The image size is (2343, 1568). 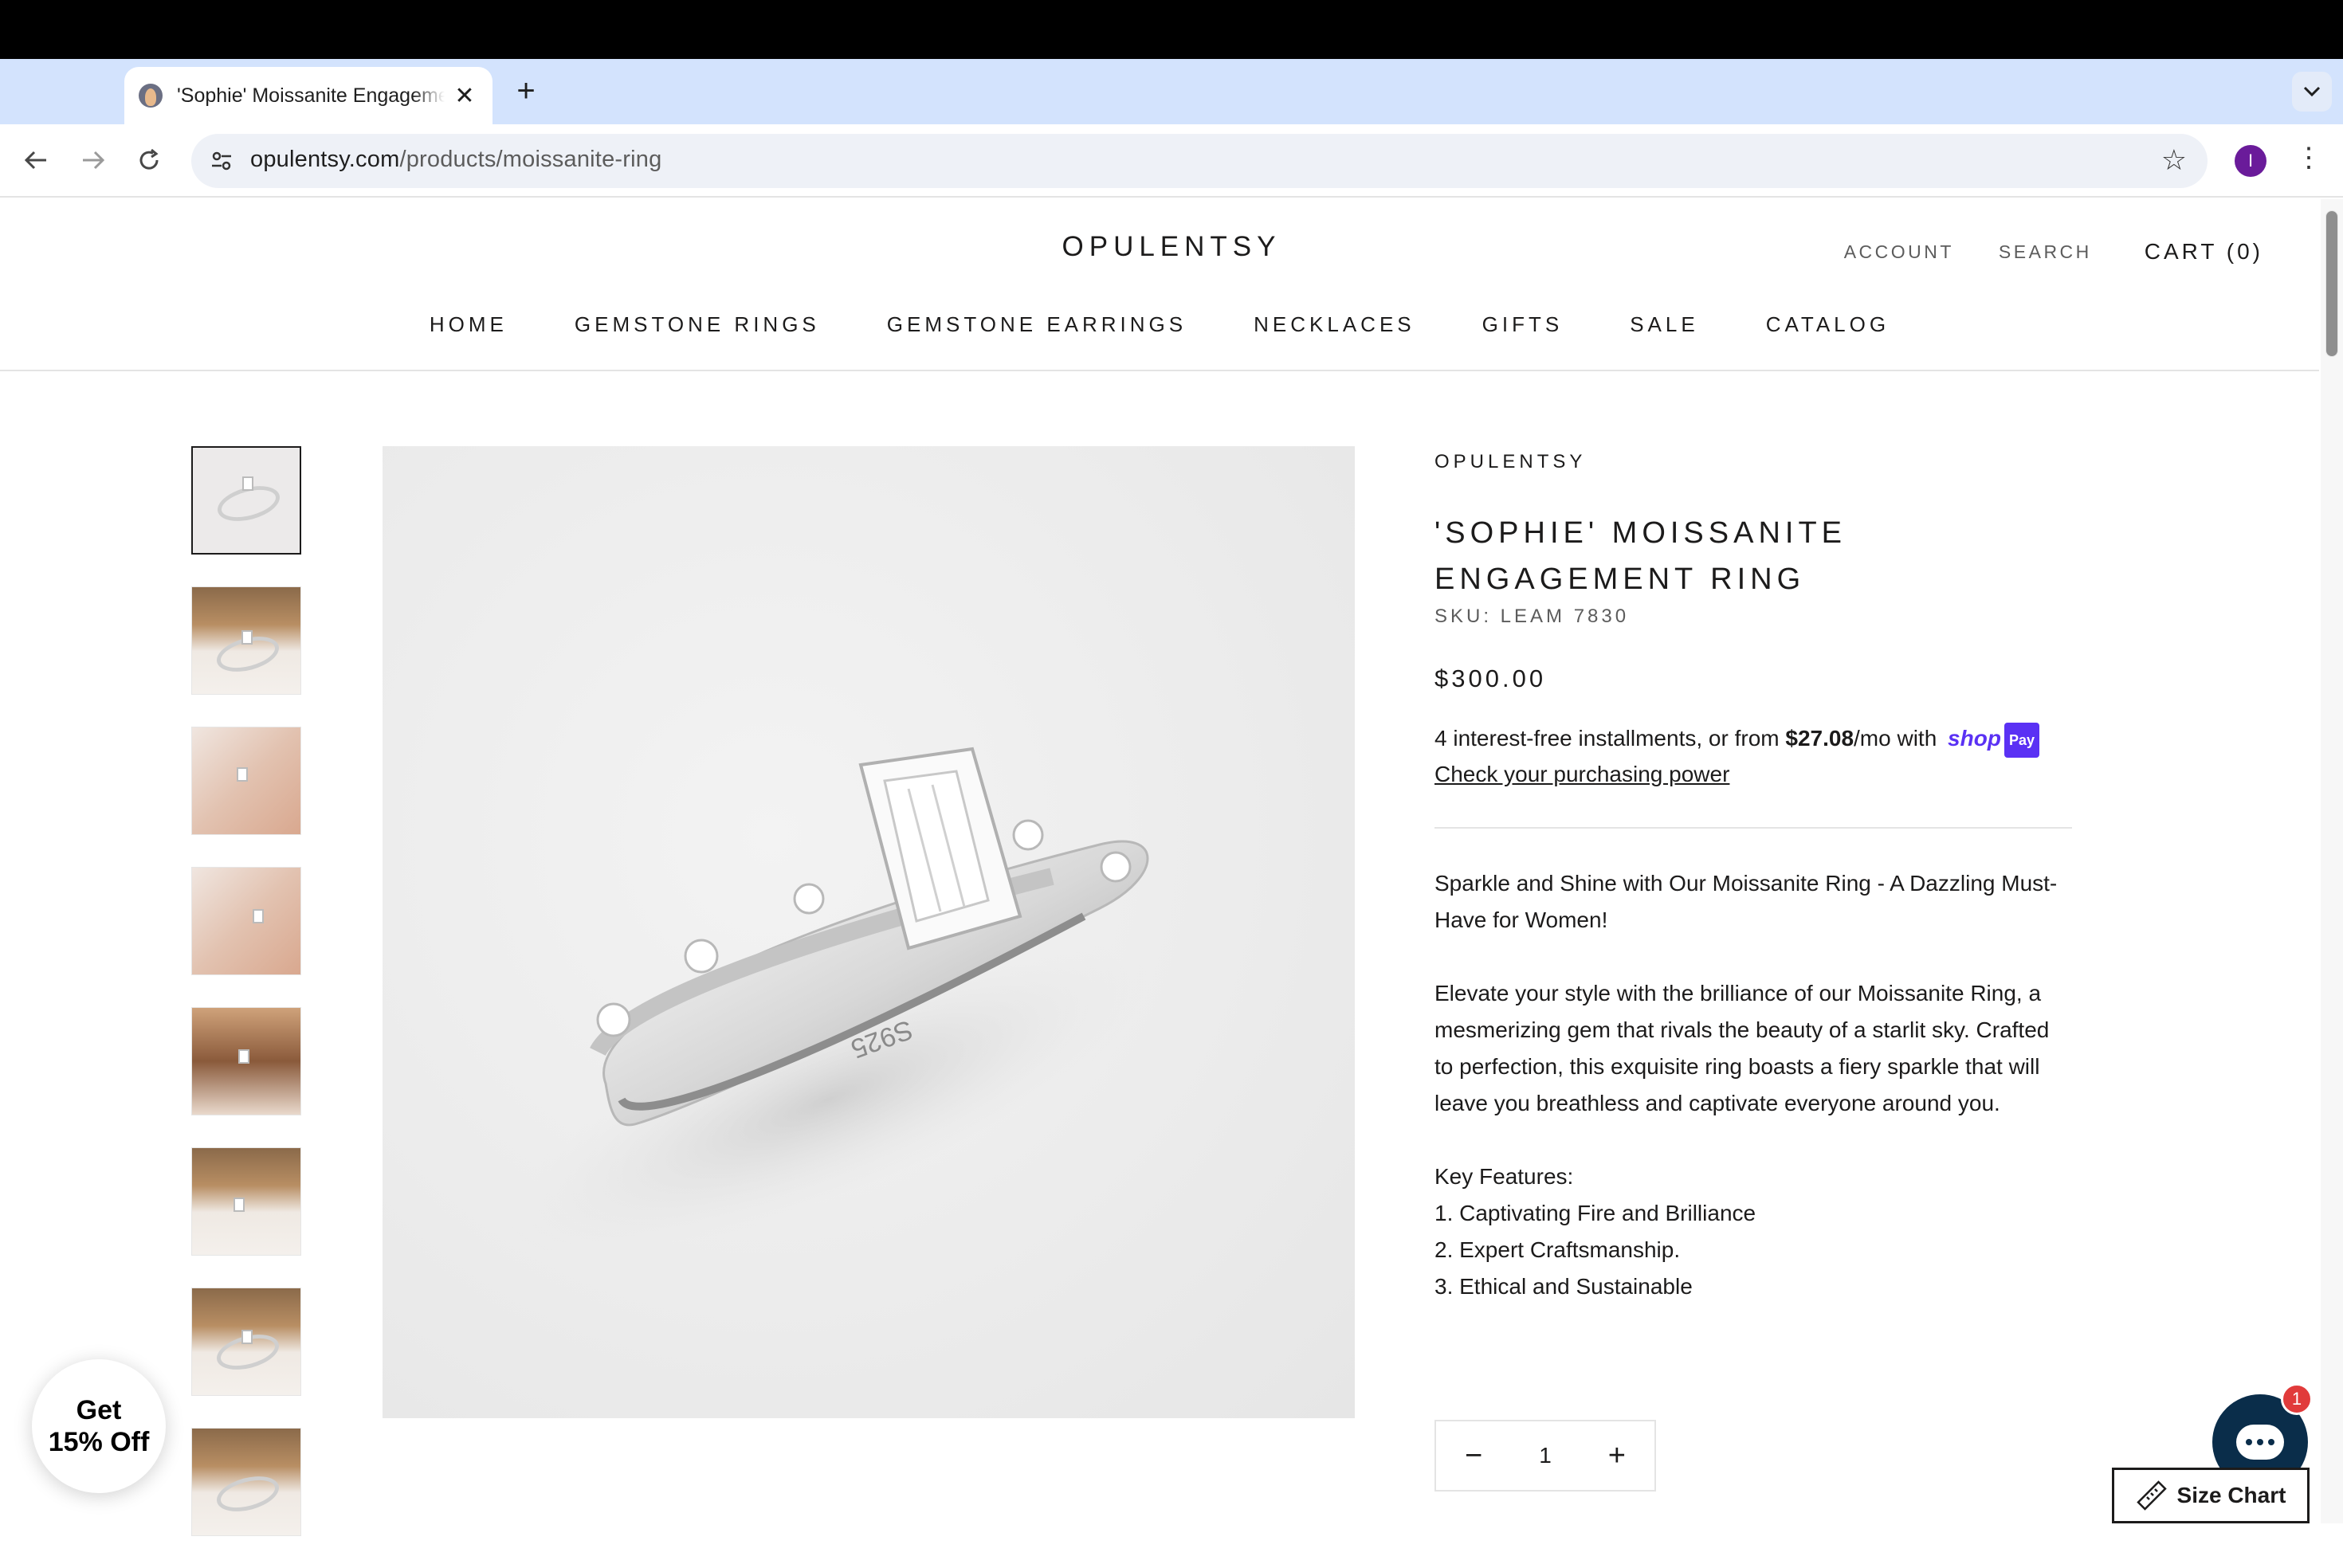 What do you see at coordinates (99, 1410) in the screenshot?
I see `promo-line-1: Get` at bounding box center [99, 1410].